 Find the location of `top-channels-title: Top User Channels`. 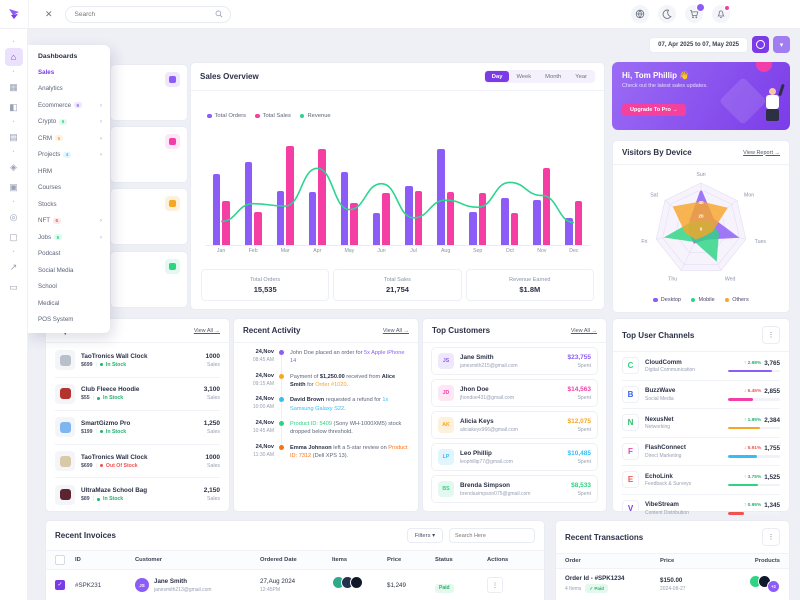

top-channels-title: Top User Channels is located at coordinates (658, 335).